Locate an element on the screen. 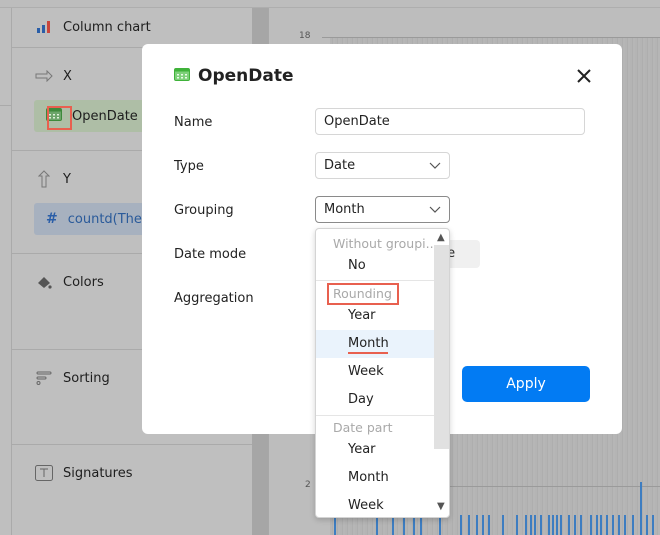 Image resolution: width=660 pixels, height=535 pixels. chart-type-section: Column chart is located at coordinates (132, 28).